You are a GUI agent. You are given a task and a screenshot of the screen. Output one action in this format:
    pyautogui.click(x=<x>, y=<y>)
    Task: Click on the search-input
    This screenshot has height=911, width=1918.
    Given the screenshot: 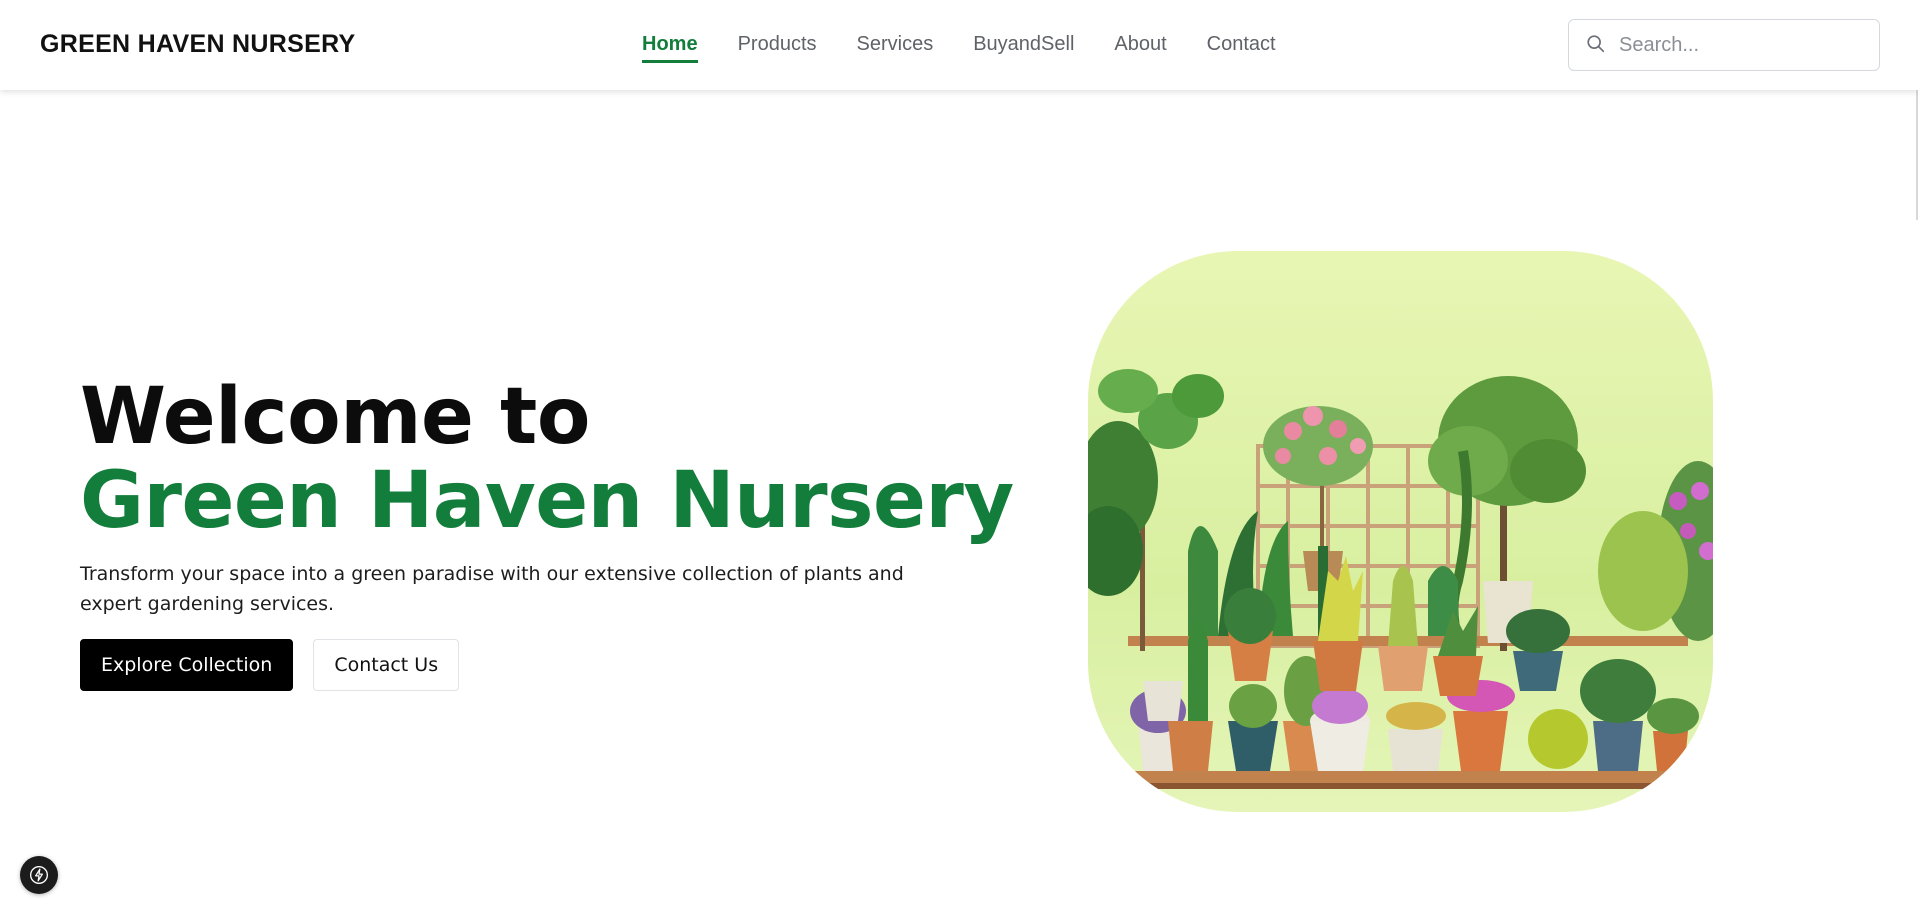 What is the action you would take?
    pyautogui.click(x=1746, y=45)
    